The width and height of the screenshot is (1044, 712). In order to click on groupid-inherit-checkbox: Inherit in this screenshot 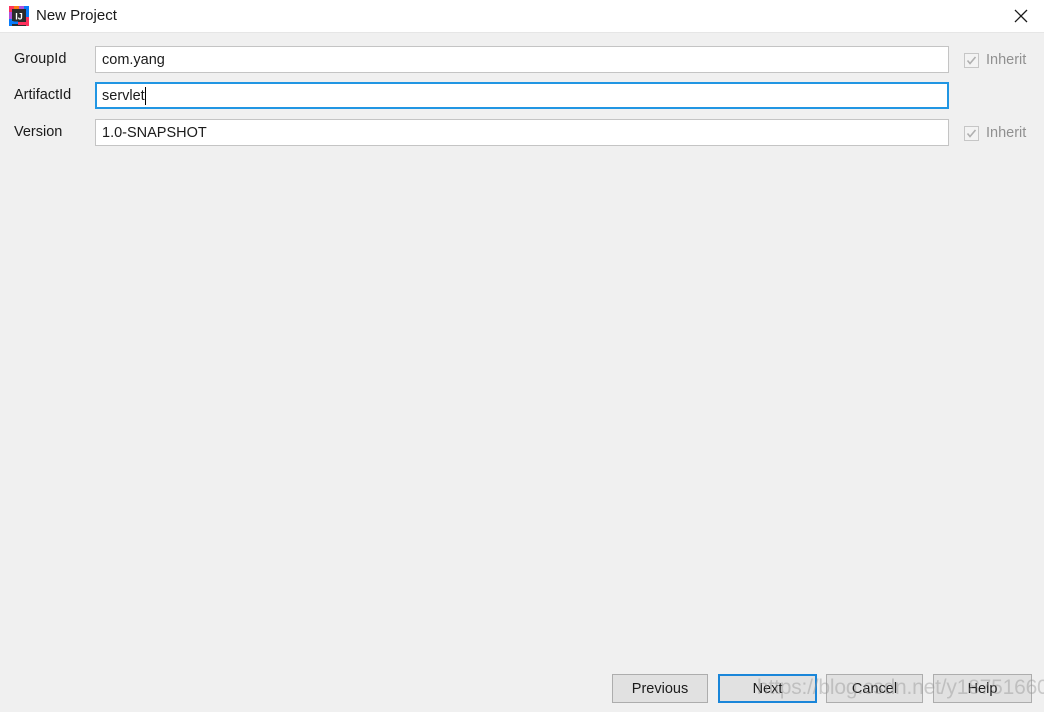, I will do `click(995, 60)`.